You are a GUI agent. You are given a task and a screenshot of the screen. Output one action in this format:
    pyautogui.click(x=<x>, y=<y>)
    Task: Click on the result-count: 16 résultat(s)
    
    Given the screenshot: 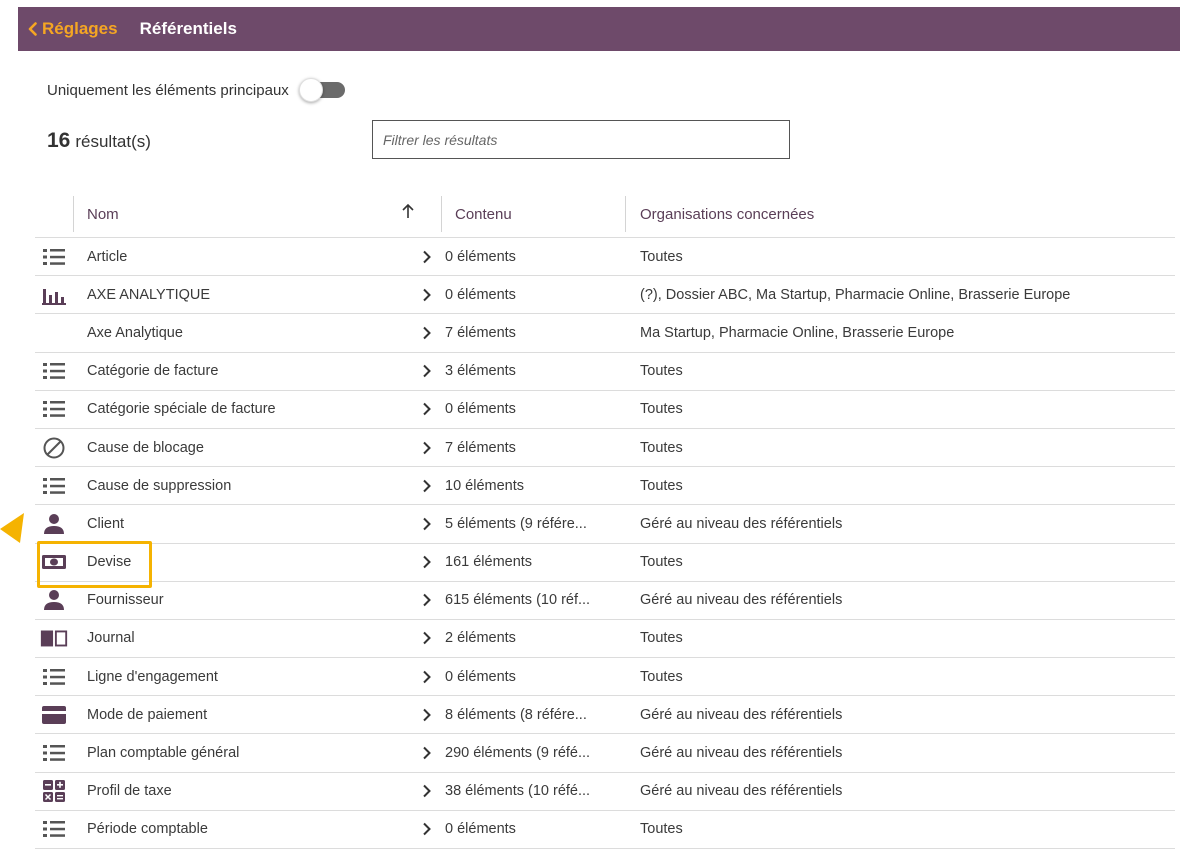 What is the action you would take?
    pyautogui.click(x=99, y=141)
    